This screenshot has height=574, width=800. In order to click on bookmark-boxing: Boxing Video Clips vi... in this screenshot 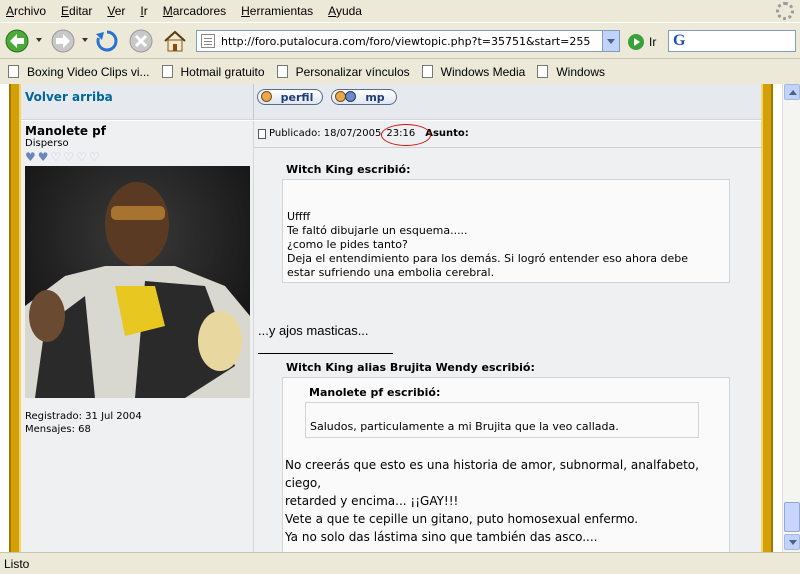, I will do `click(79, 72)`.